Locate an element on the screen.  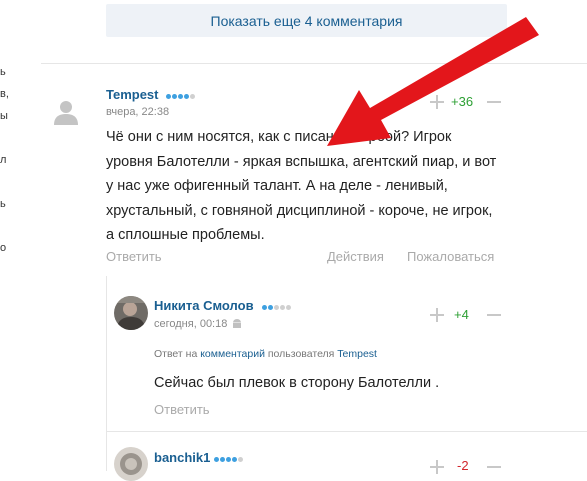
fragment-text: л is located at coordinates (3, 160).